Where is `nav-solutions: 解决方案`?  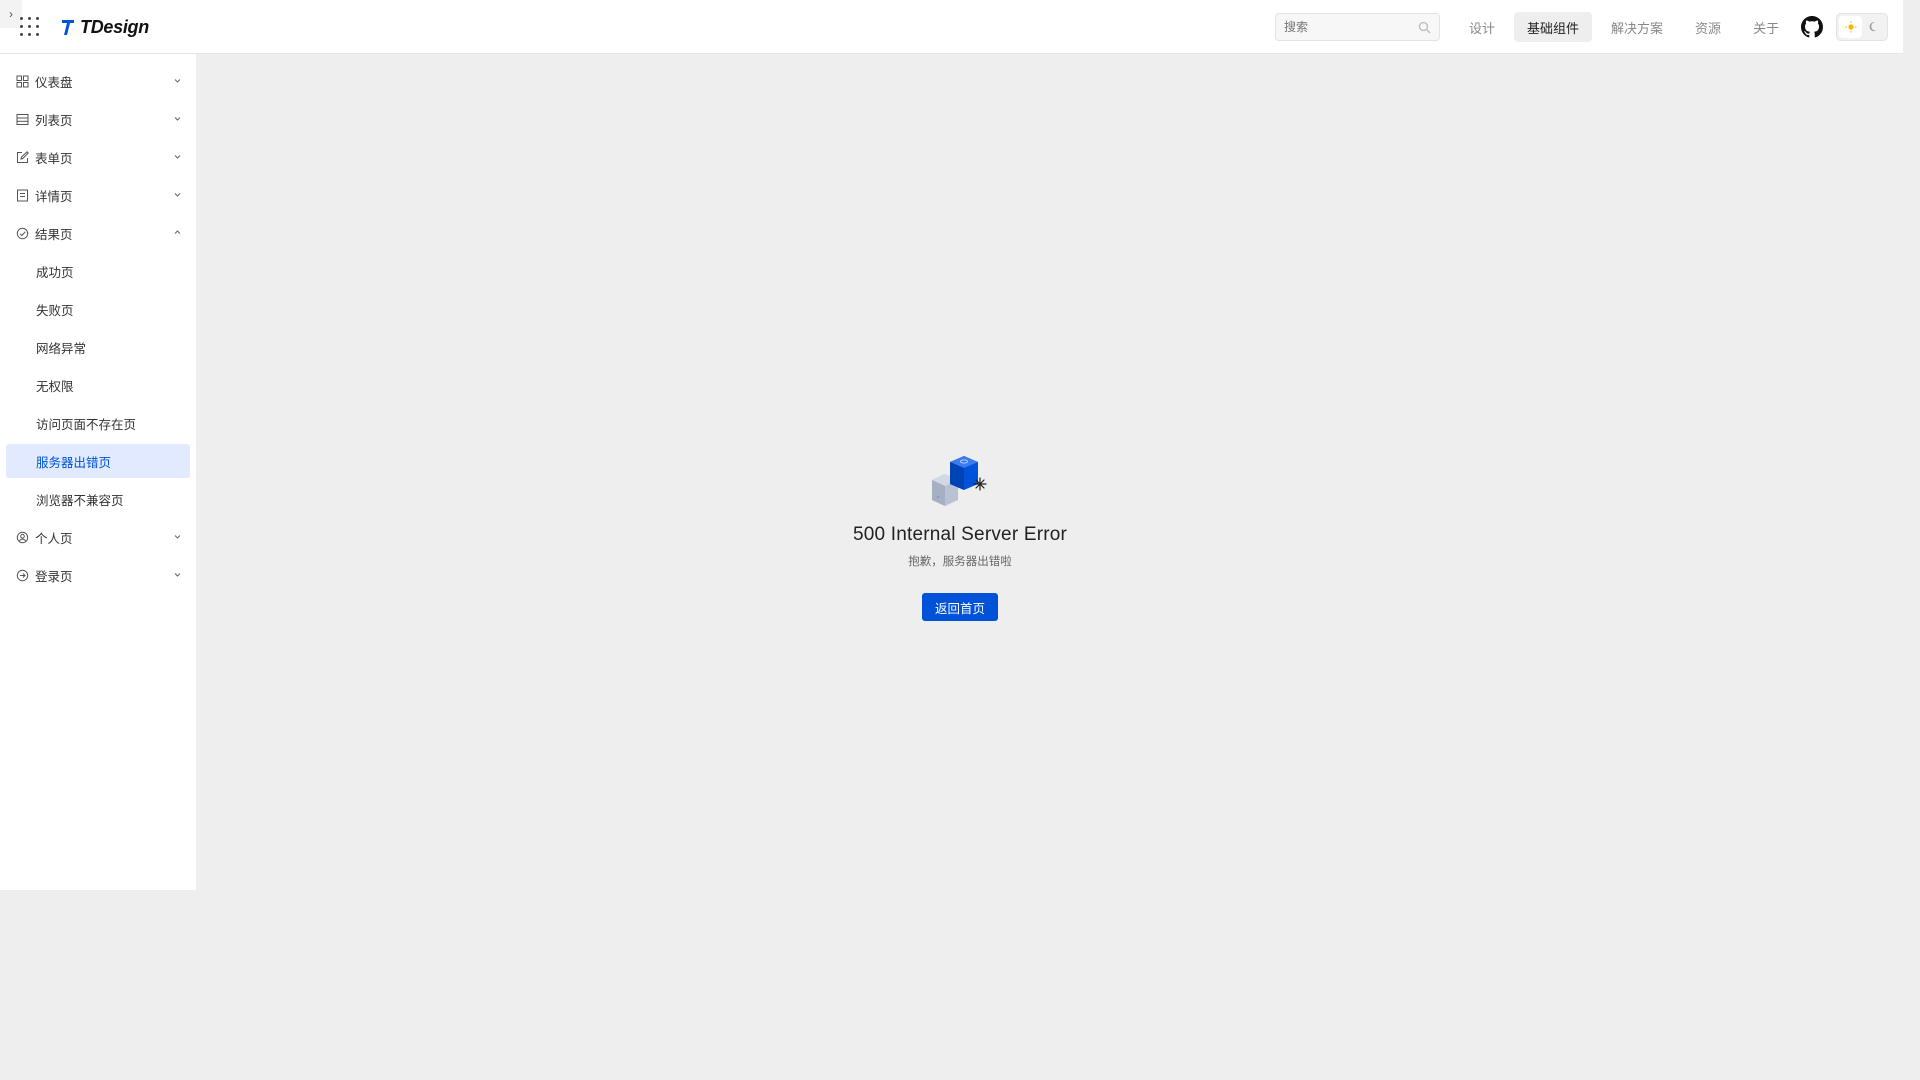 nav-solutions: 解决方案 is located at coordinates (1637, 27).